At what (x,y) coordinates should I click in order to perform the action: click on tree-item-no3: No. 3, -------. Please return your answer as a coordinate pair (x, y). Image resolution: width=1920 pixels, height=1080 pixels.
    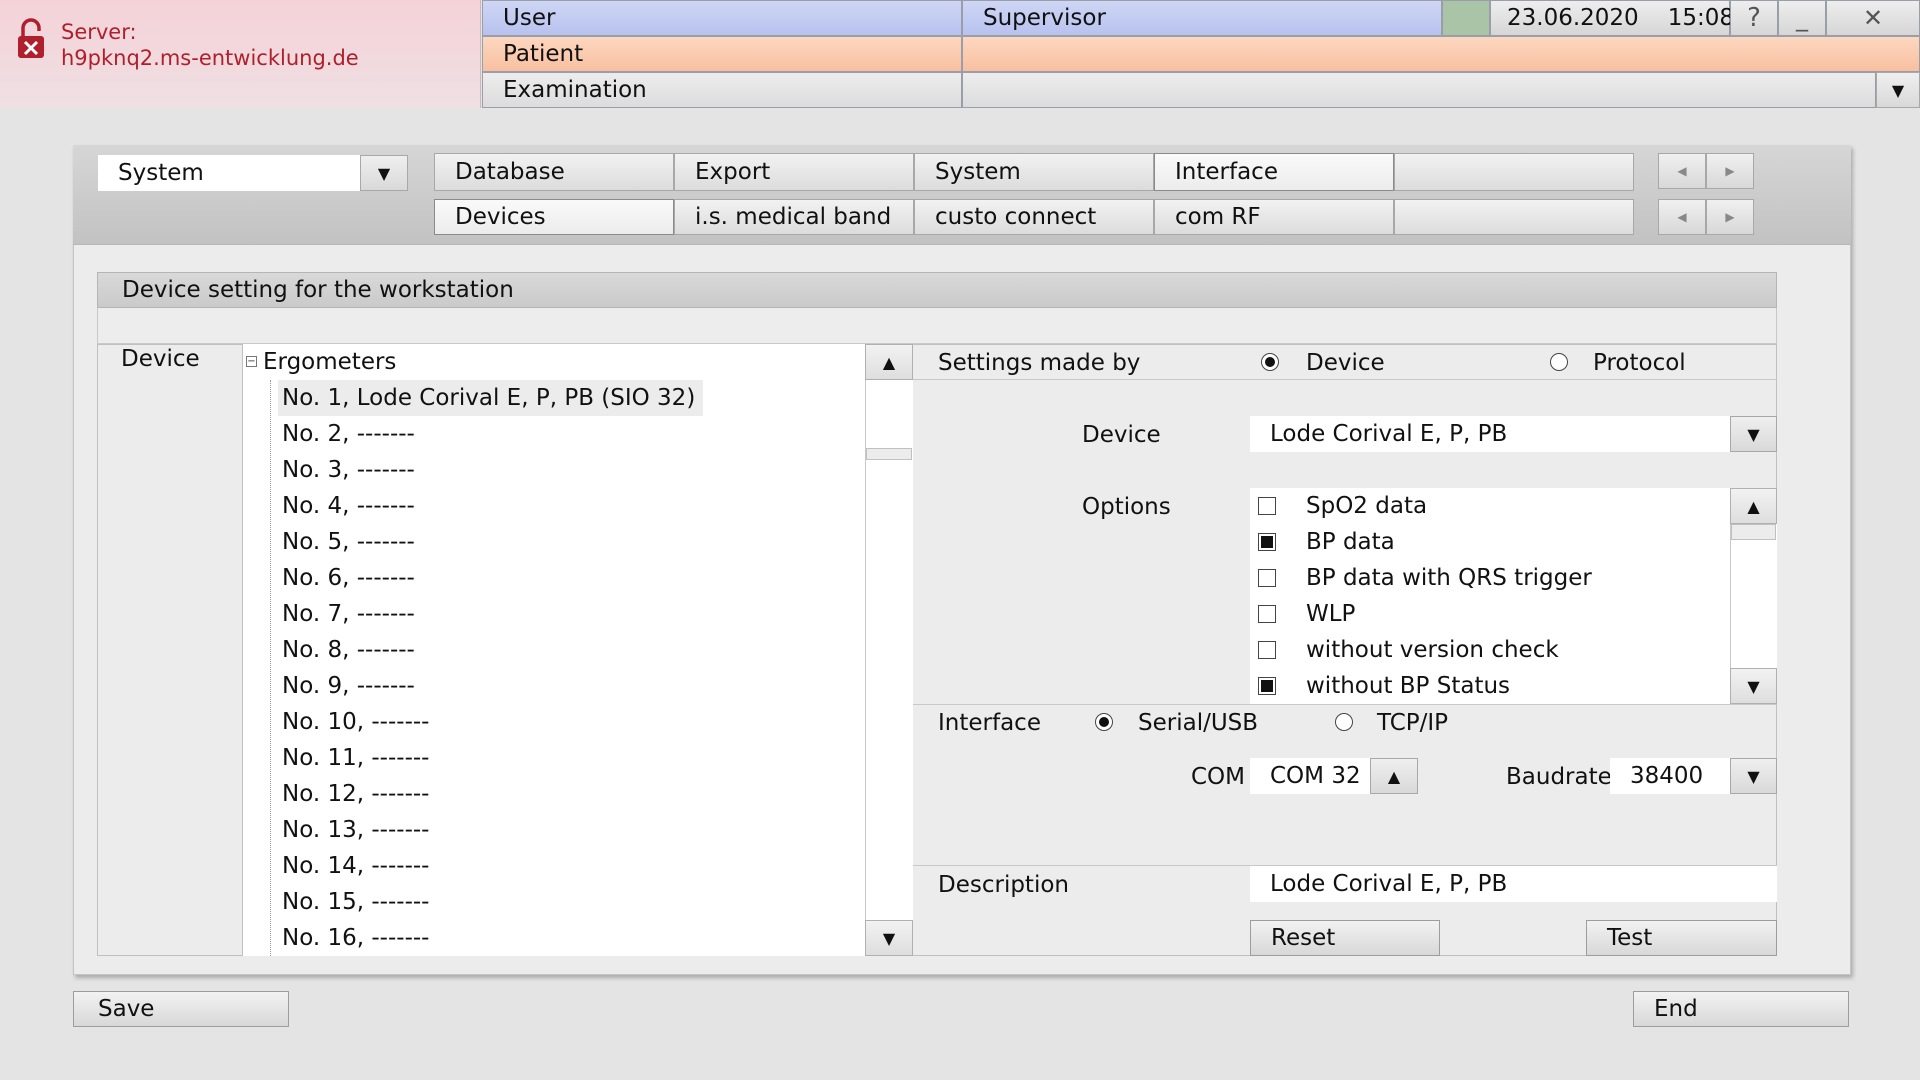
    Looking at the image, I should click on (348, 470).